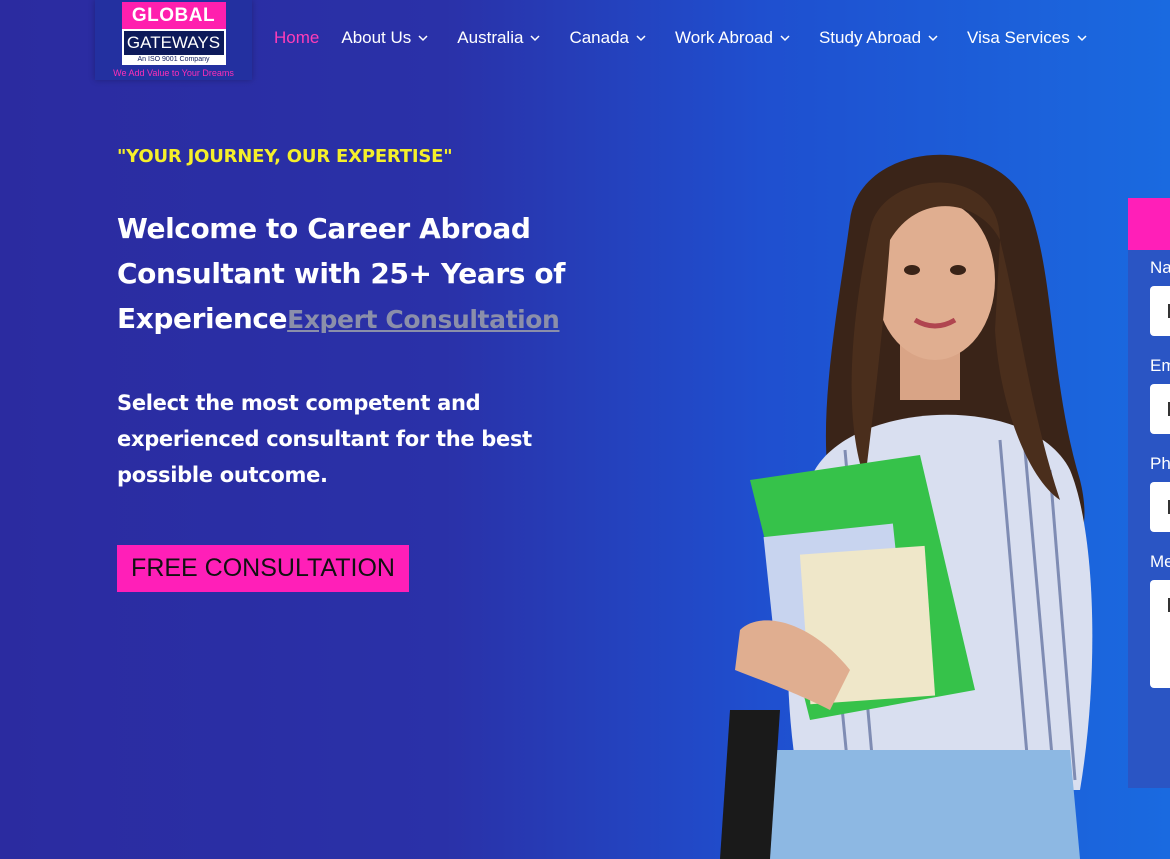 The image size is (1170, 859). I want to click on logo-iso-text: An ISO 9001 Company, so click(173, 59).